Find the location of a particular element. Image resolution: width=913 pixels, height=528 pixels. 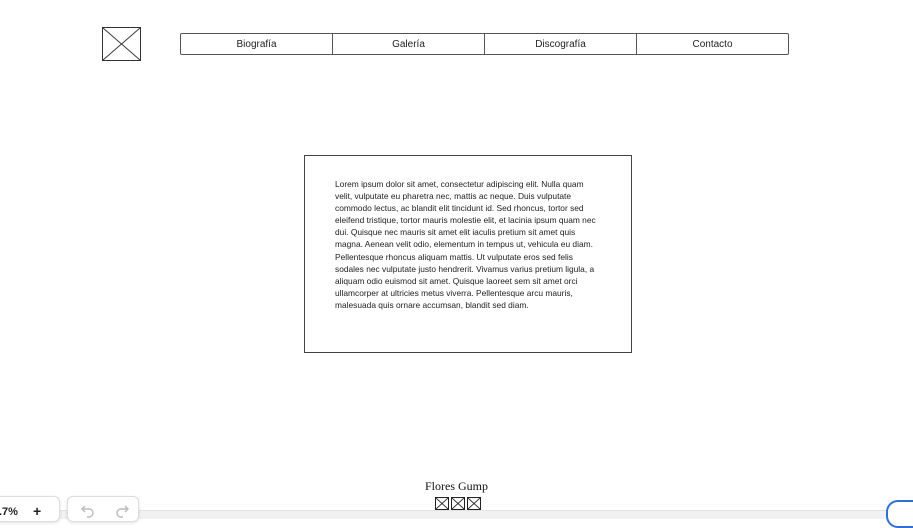

social-icons is located at coordinates (459, 504).